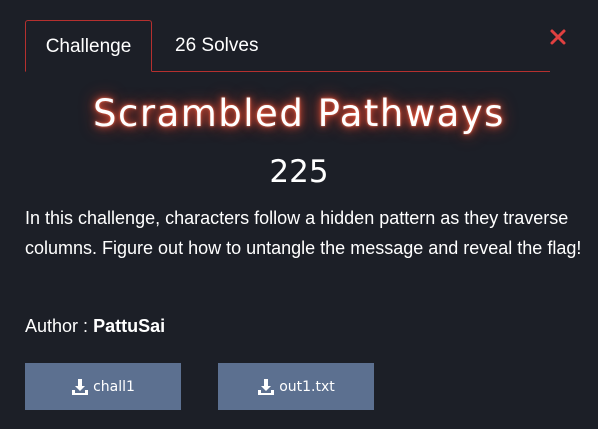 The height and width of the screenshot is (429, 598). What do you see at coordinates (307, 386) in the screenshot?
I see `file-label: out1.txt` at bounding box center [307, 386].